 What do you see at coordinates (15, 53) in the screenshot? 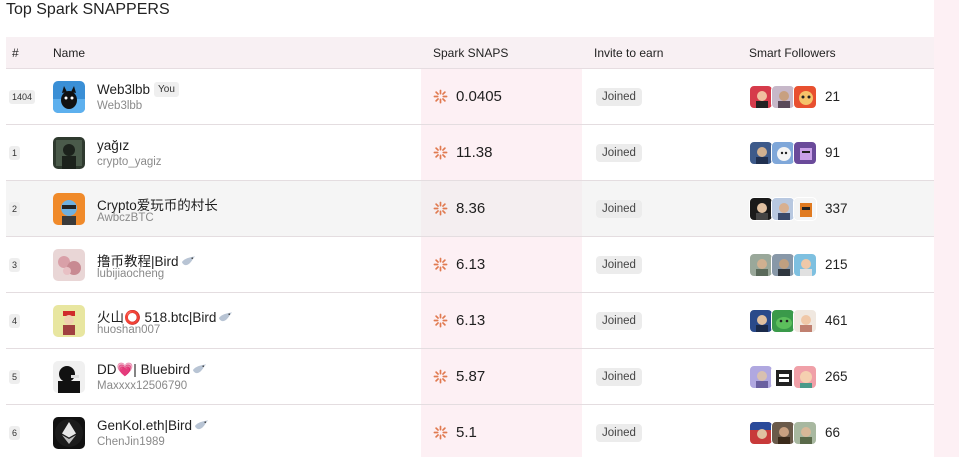
I see `header-rank: #` at bounding box center [15, 53].